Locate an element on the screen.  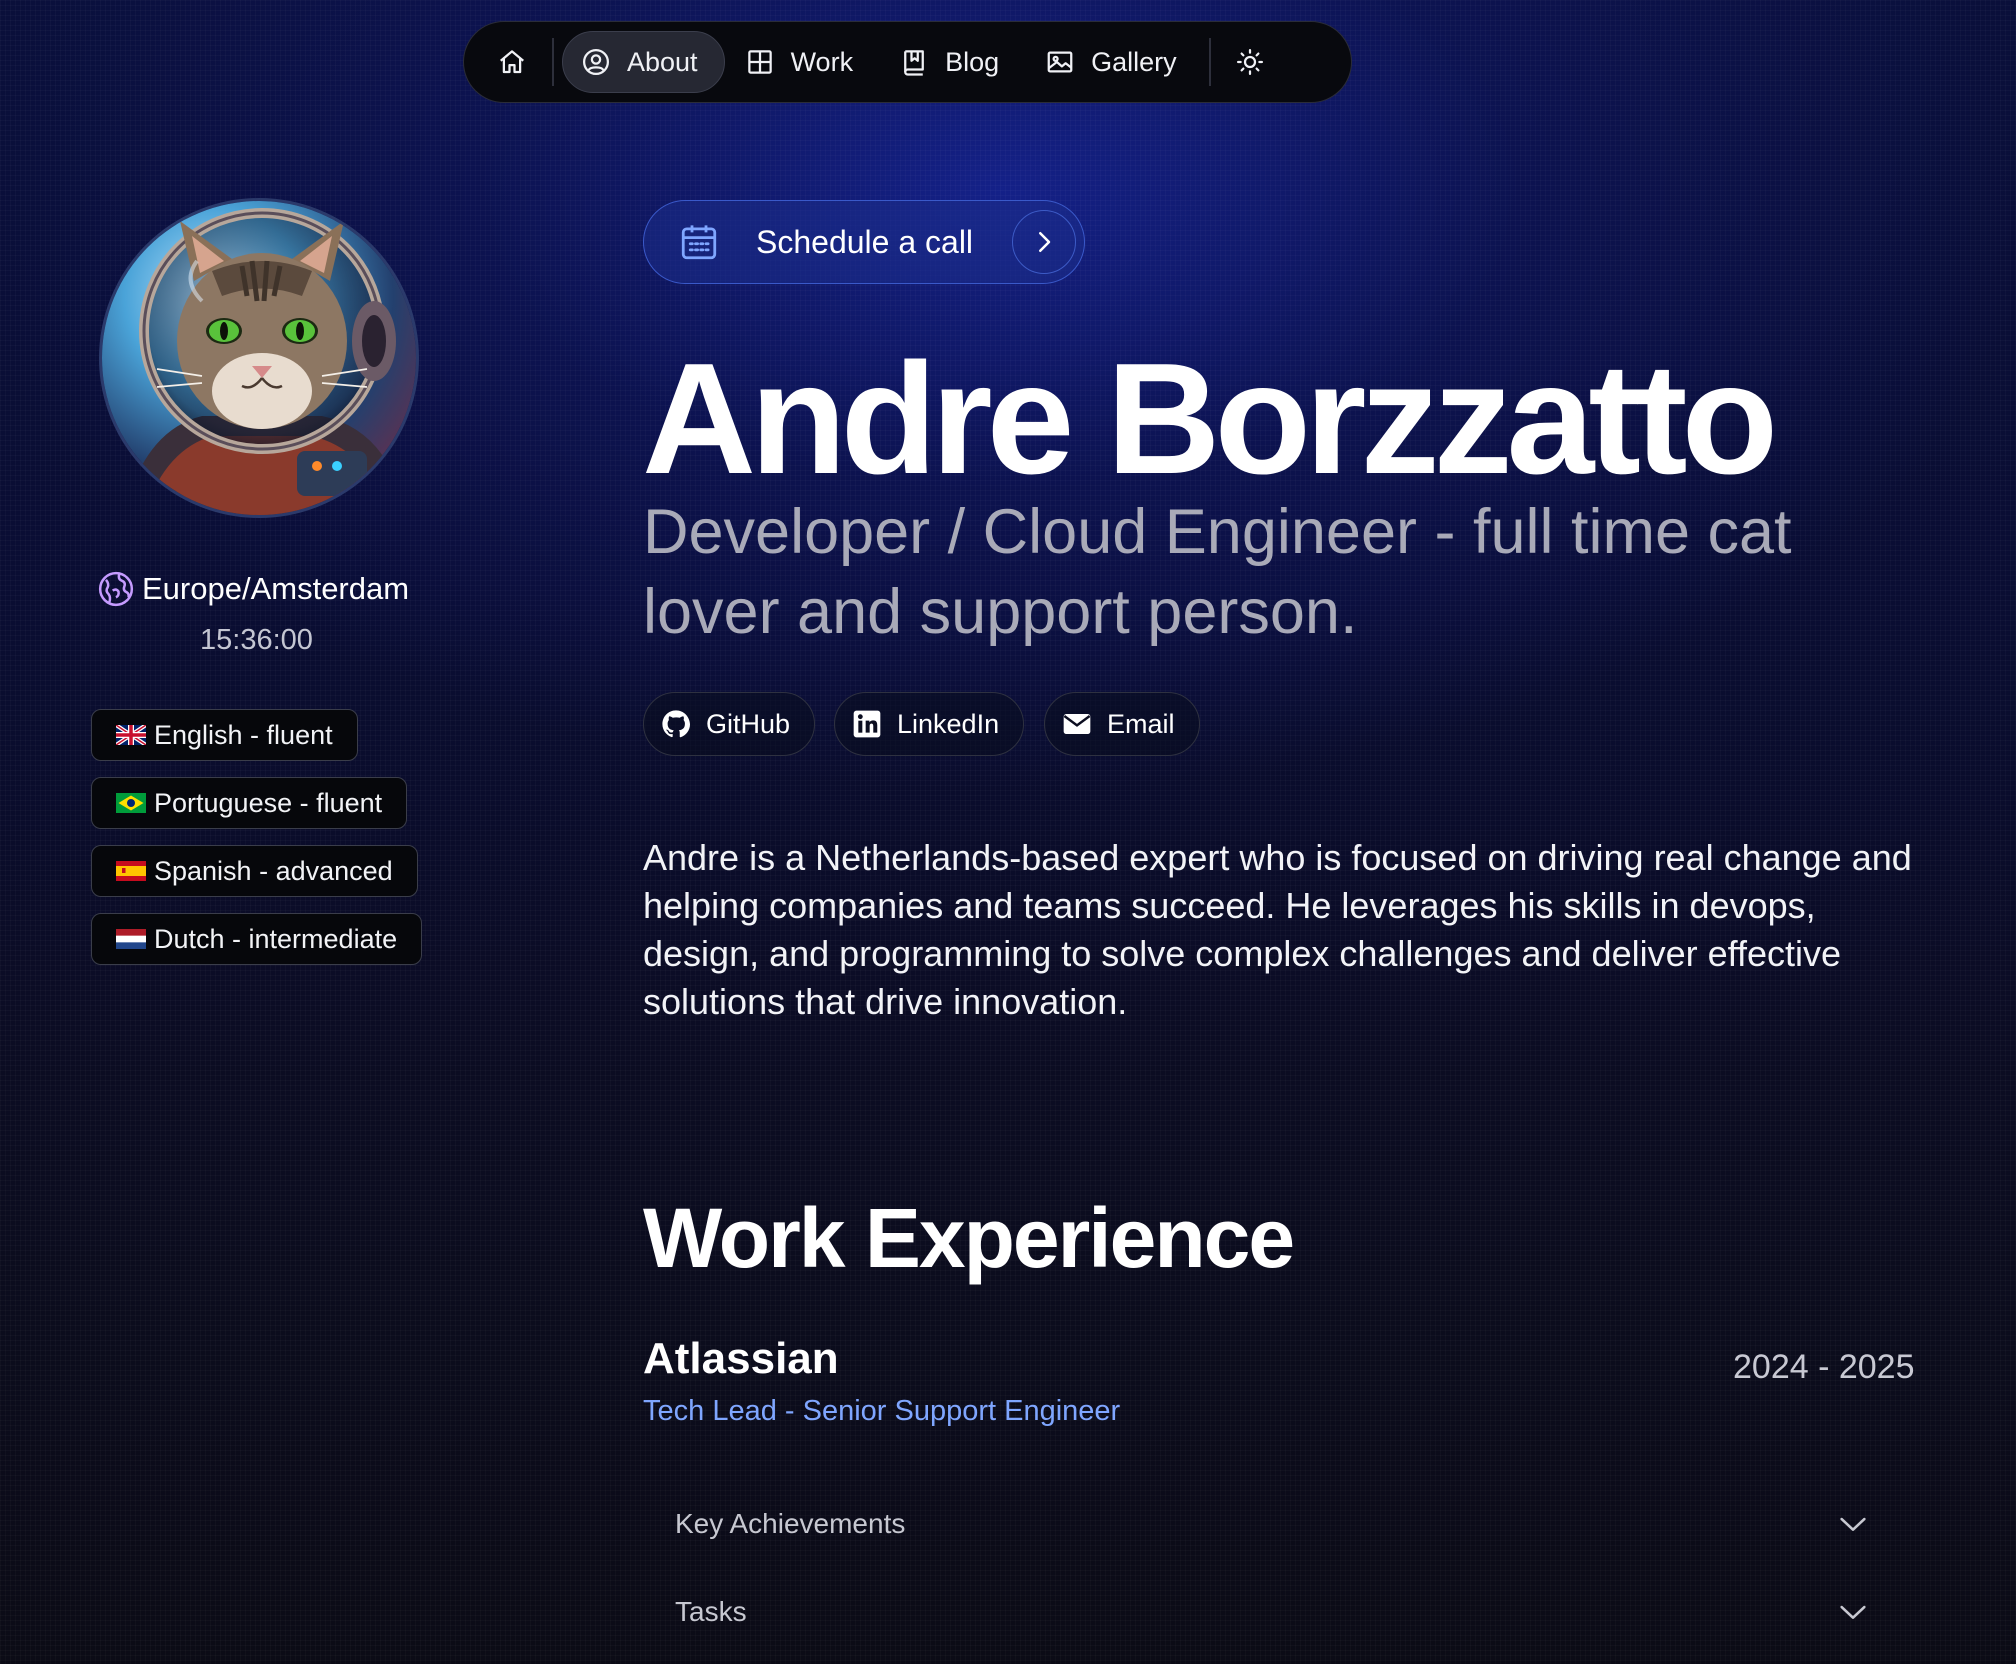
theme-toggle-button is located at coordinates (1250, 62).